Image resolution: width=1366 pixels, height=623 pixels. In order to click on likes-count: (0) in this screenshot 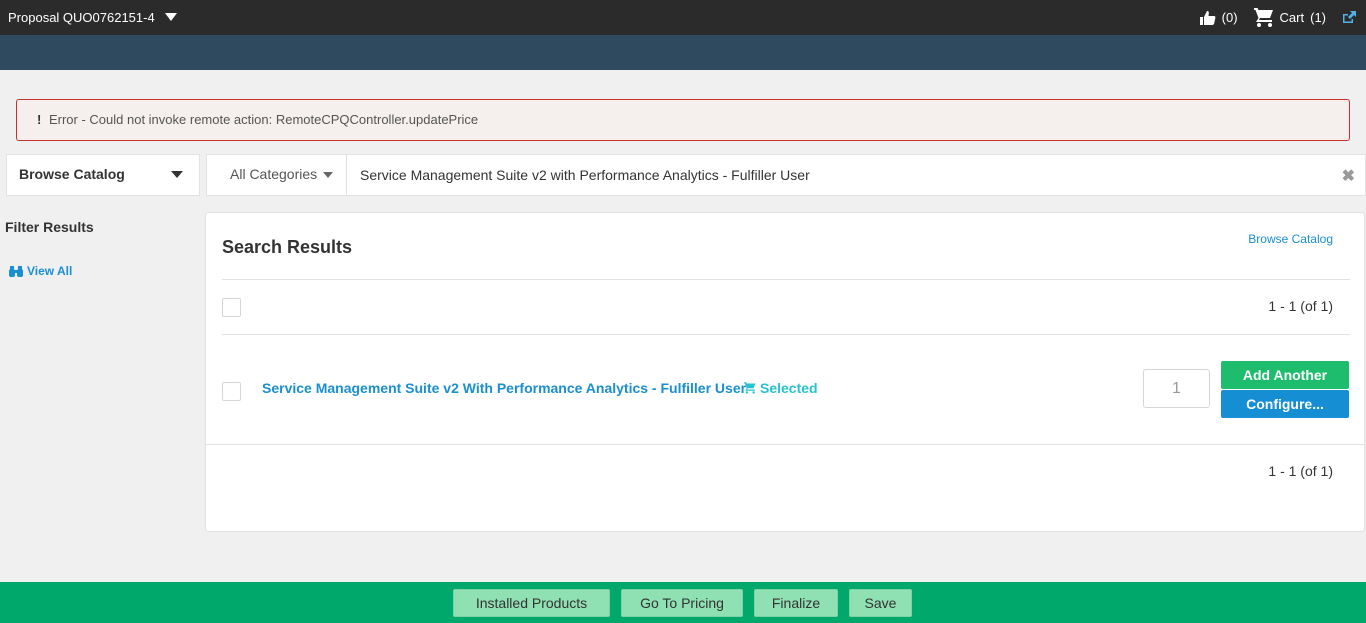, I will do `click(1229, 17)`.